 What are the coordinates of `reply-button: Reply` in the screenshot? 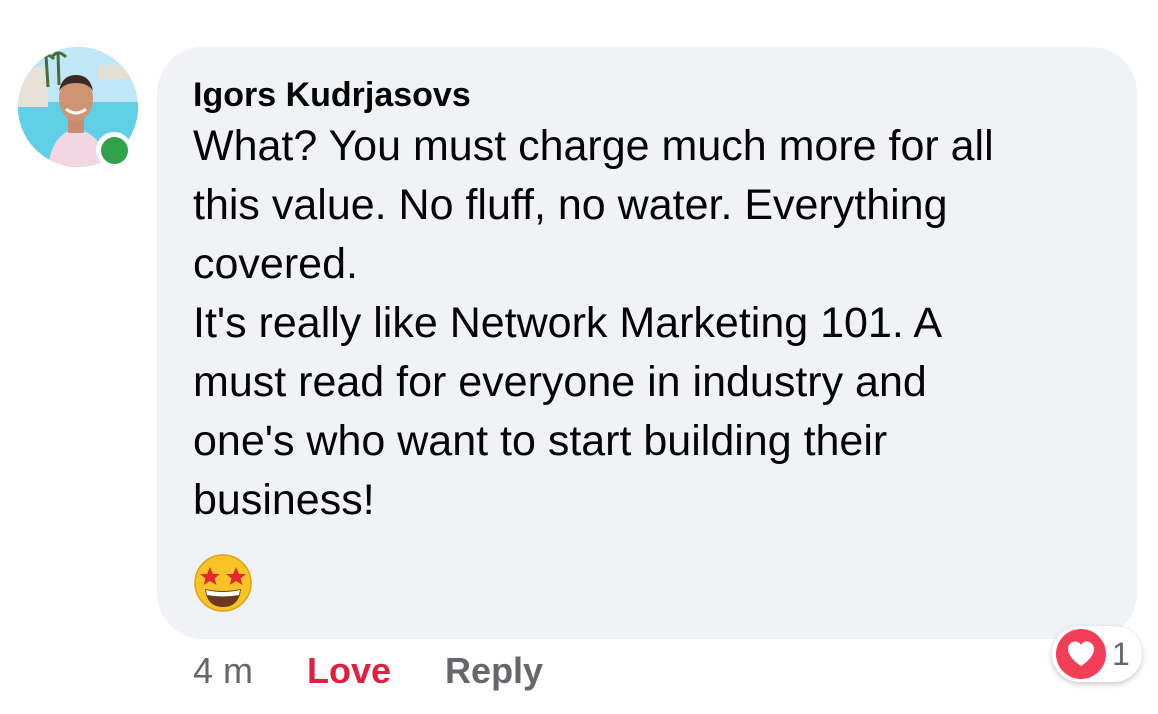 It's located at (494, 671).